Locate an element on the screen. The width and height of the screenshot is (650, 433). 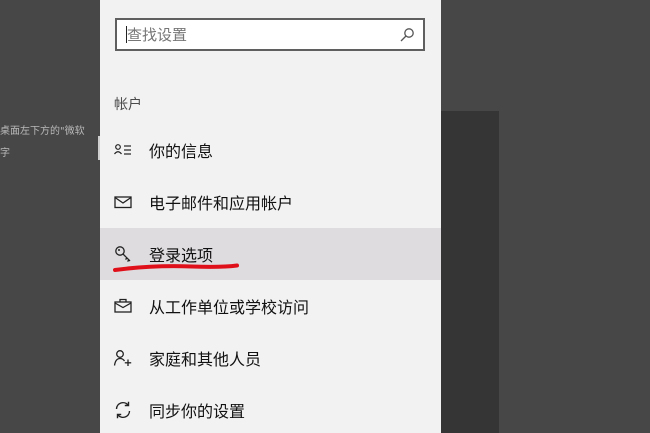
background-text-line2: 字 is located at coordinates (5, 153).